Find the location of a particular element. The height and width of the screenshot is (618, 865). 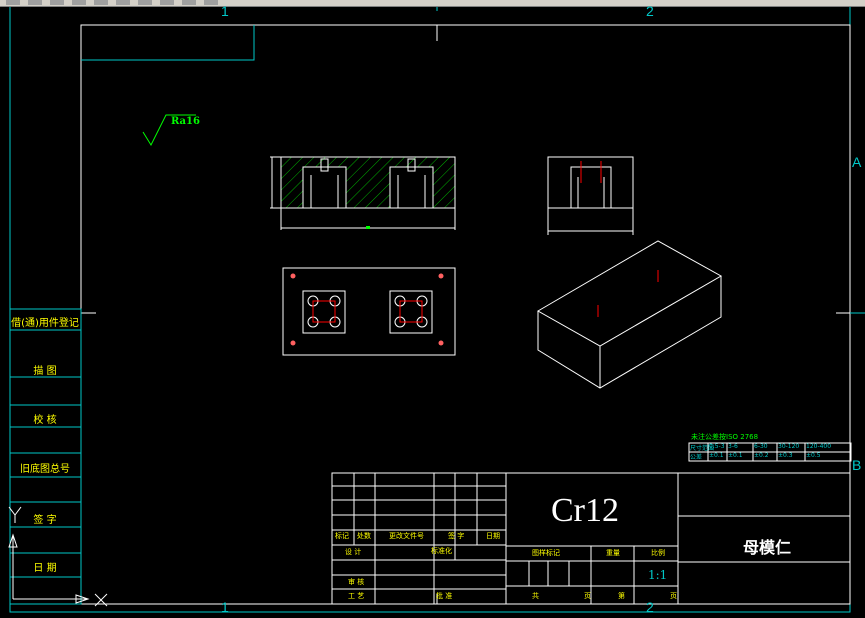

tolerance-header-cell-4: 30-120 is located at coordinates (789, 446).